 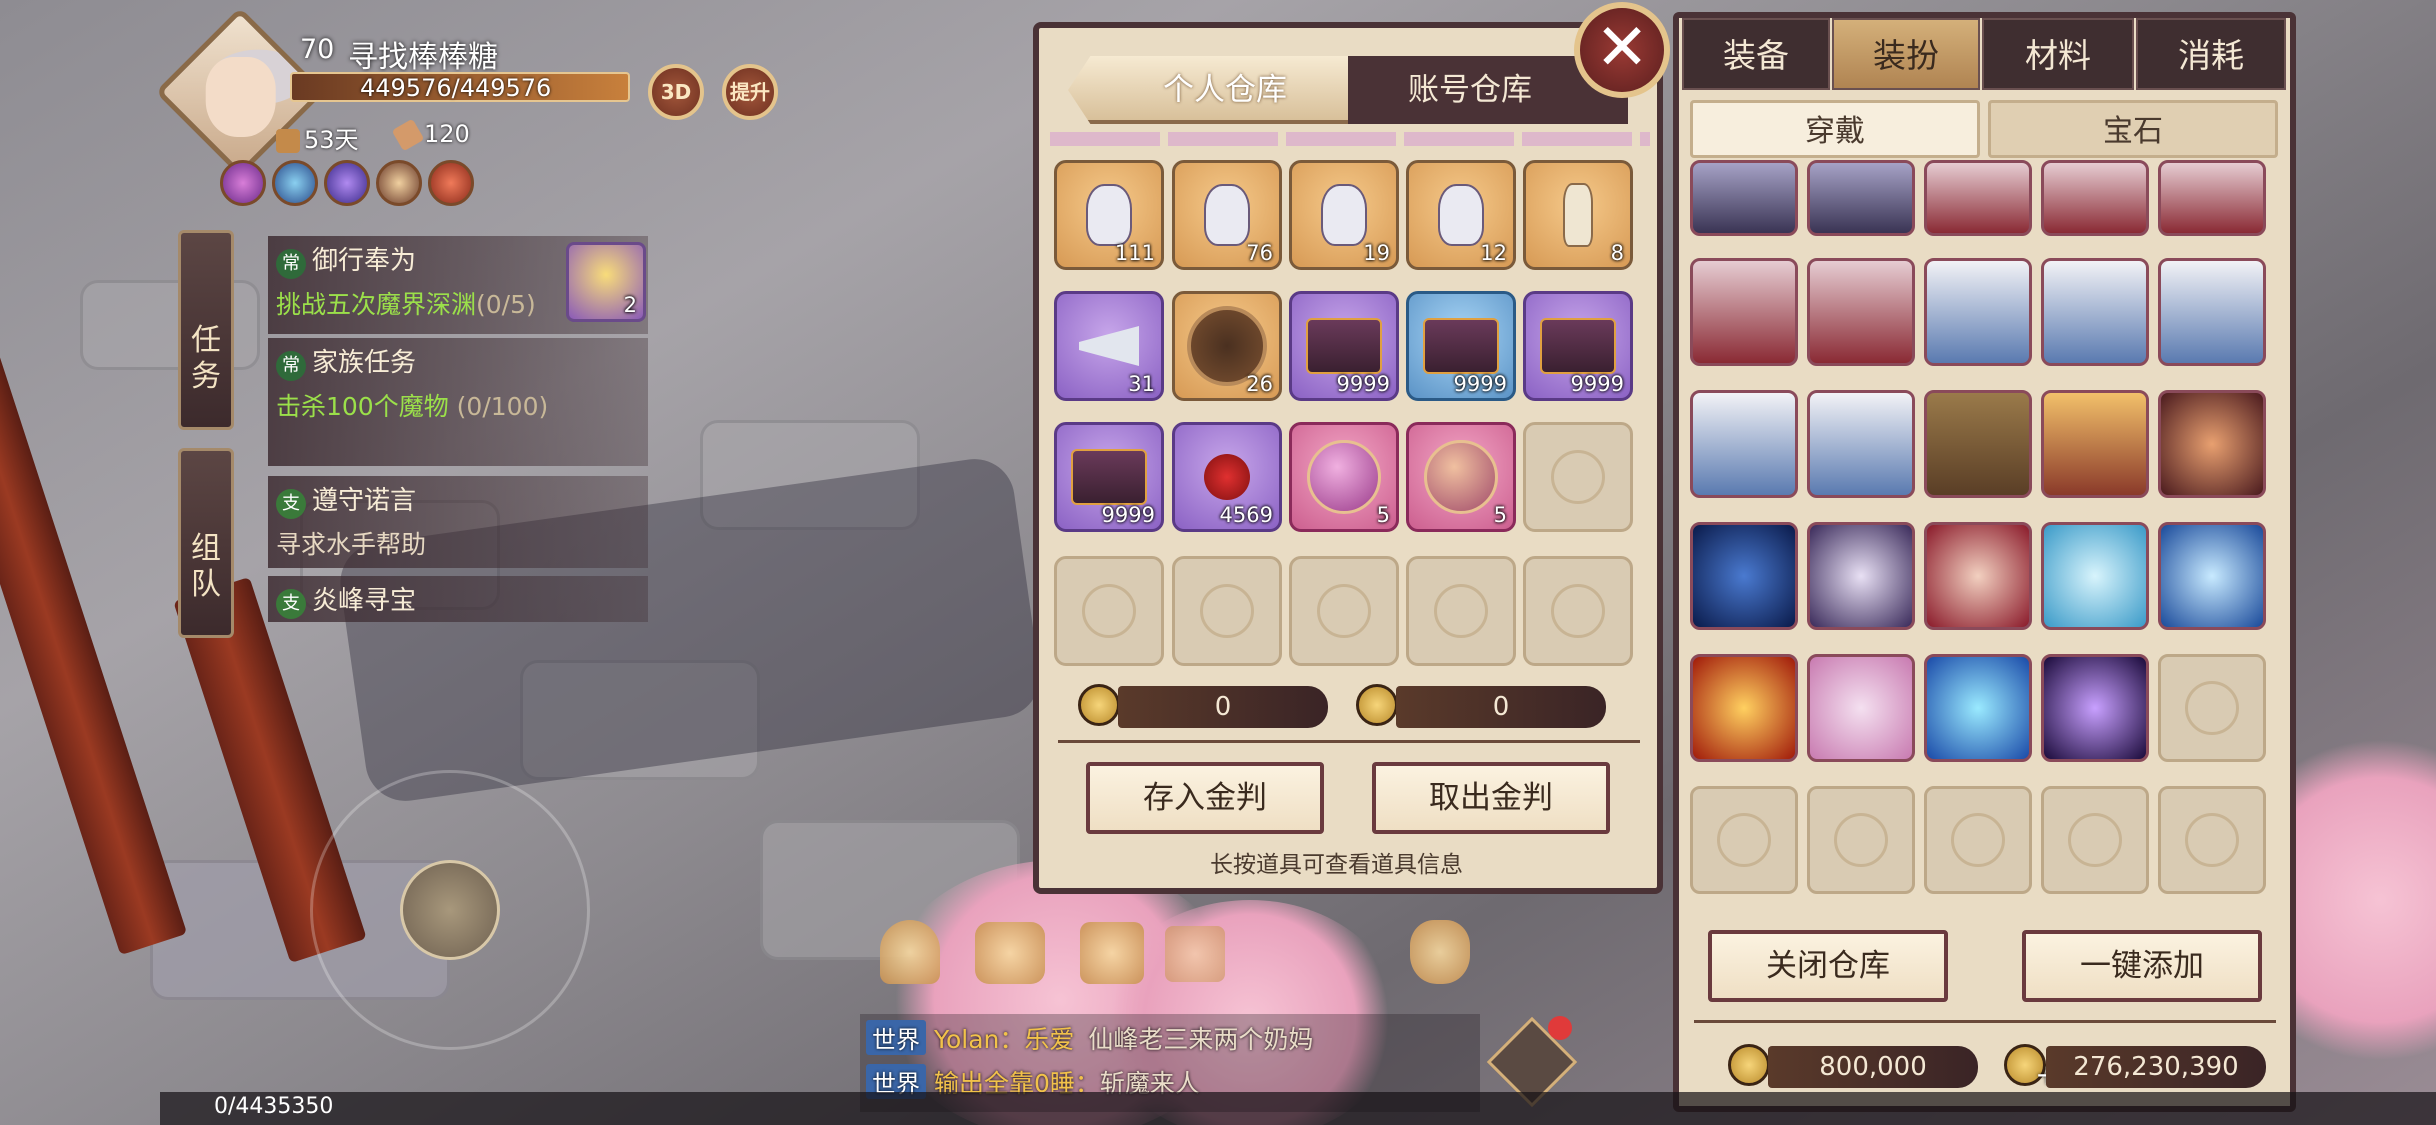 What do you see at coordinates (1835, 129) in the screenshot?
I see `subtab-wear: 穿戴` at bounding box center [1835, 129].